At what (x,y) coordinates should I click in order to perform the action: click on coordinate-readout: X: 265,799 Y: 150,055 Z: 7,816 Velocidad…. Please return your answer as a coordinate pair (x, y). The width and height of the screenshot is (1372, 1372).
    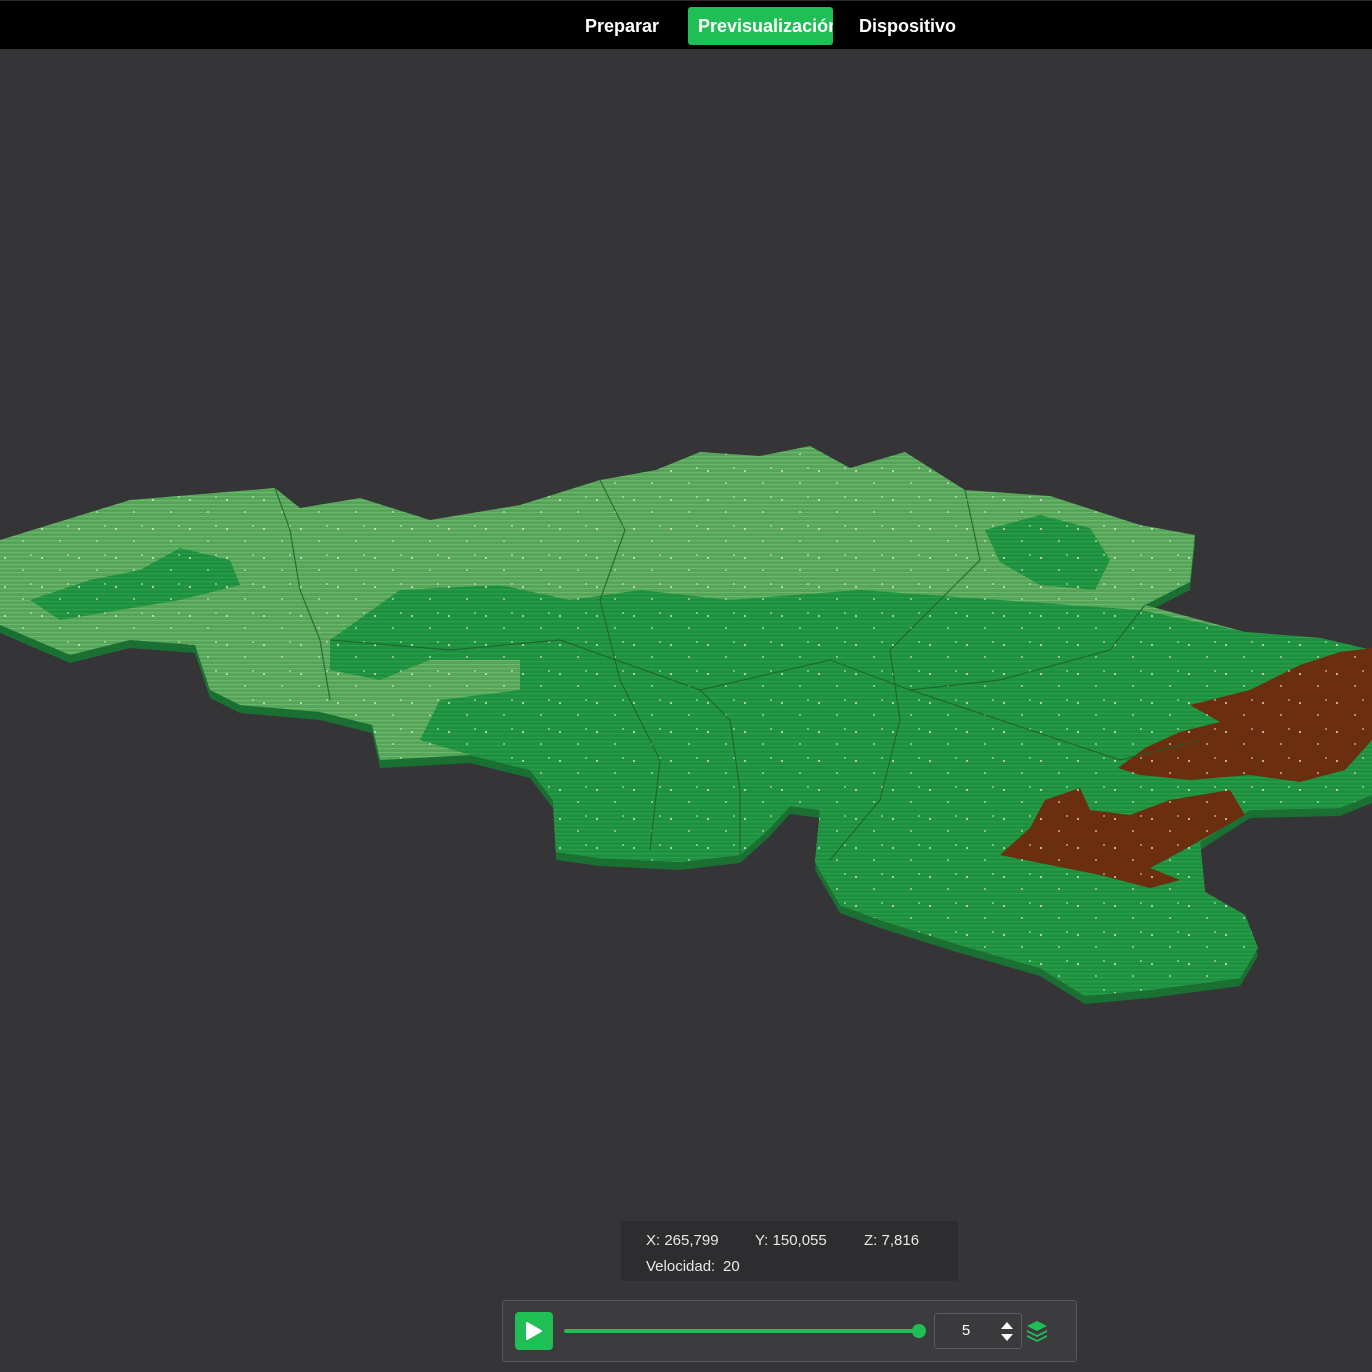
    Looking at the image, I should click on (789, 1251).